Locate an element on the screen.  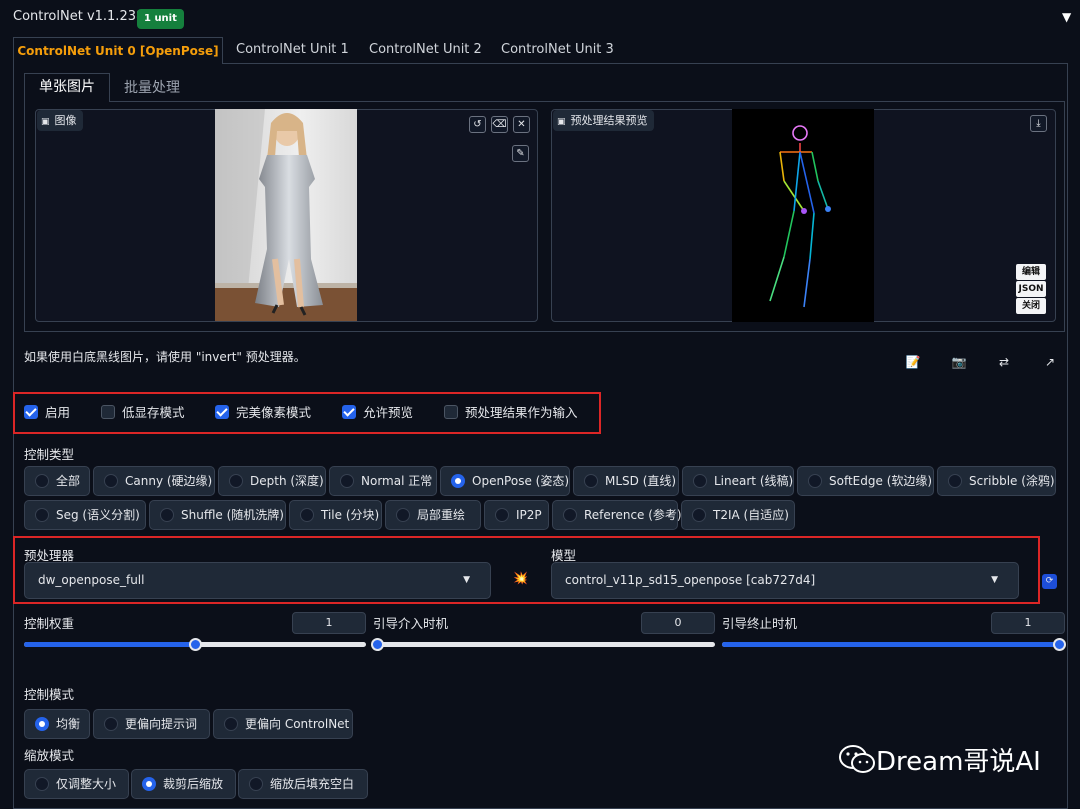
control-mode-option-label: 均衡 is located at coordinates (68, 724).